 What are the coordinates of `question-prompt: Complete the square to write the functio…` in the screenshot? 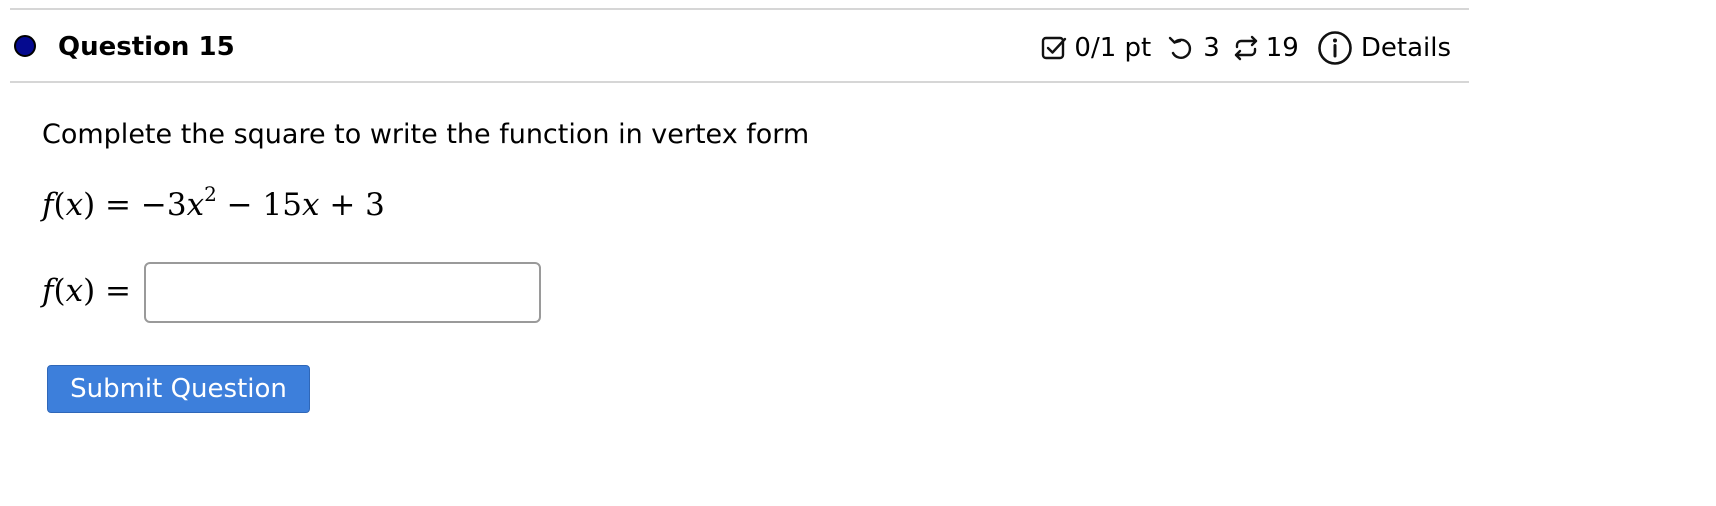 It's located at (426, 134).